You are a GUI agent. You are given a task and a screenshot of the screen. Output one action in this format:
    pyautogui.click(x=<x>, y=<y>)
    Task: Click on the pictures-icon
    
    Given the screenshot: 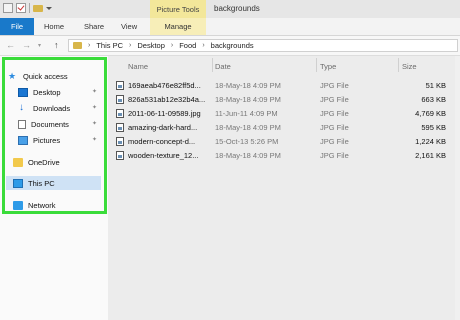 What is the action you would take?
    pyautogui.click(x=23, y=140)
    